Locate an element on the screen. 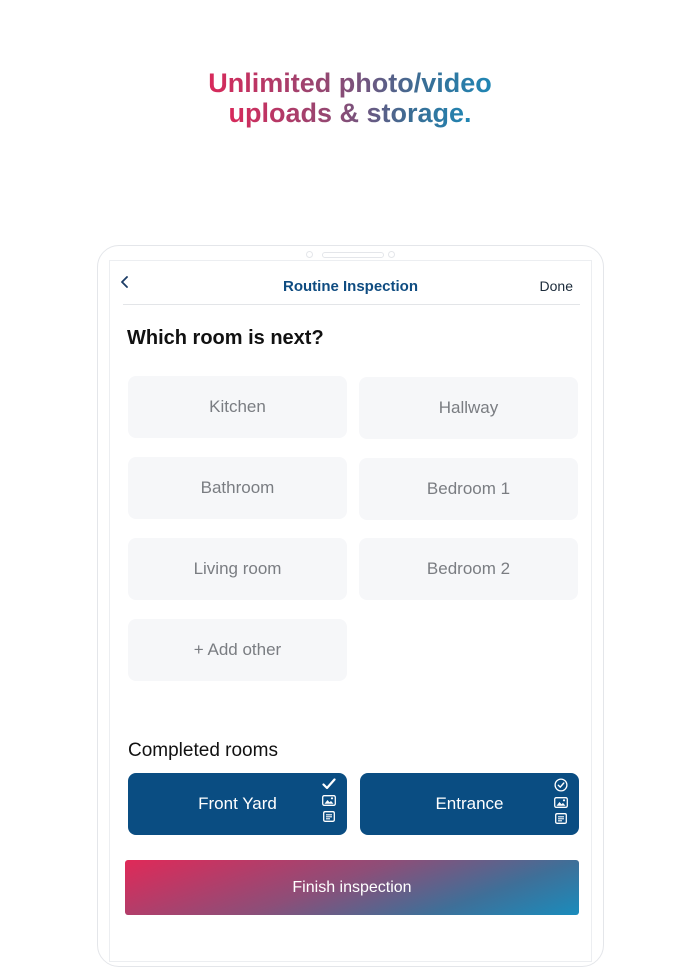  add-other-room-button: + Add other is located at coordinates (237, 650).